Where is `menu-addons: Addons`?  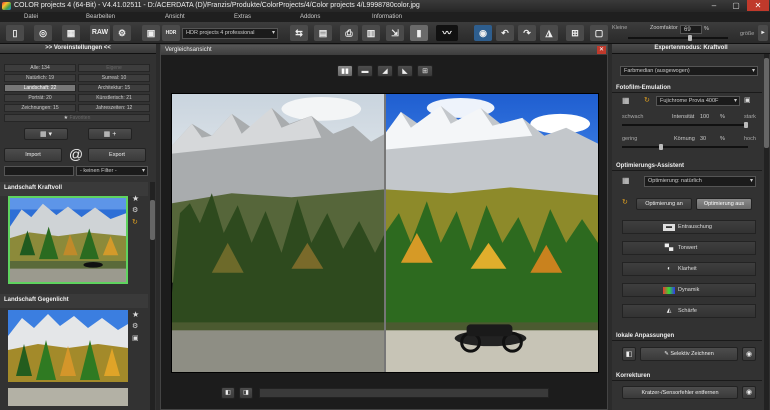
menu-addons: Addons is located at coordinates (310, 17).